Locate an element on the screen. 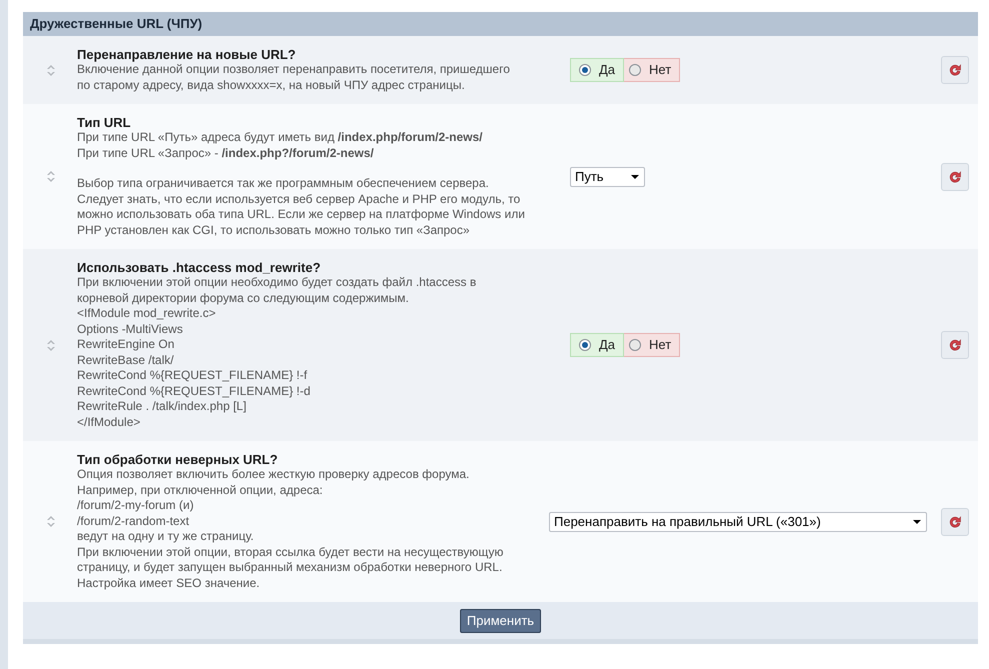 The image size is (989, 669). setting-description: RewriteEngine On is located at coordinates (126, 344).